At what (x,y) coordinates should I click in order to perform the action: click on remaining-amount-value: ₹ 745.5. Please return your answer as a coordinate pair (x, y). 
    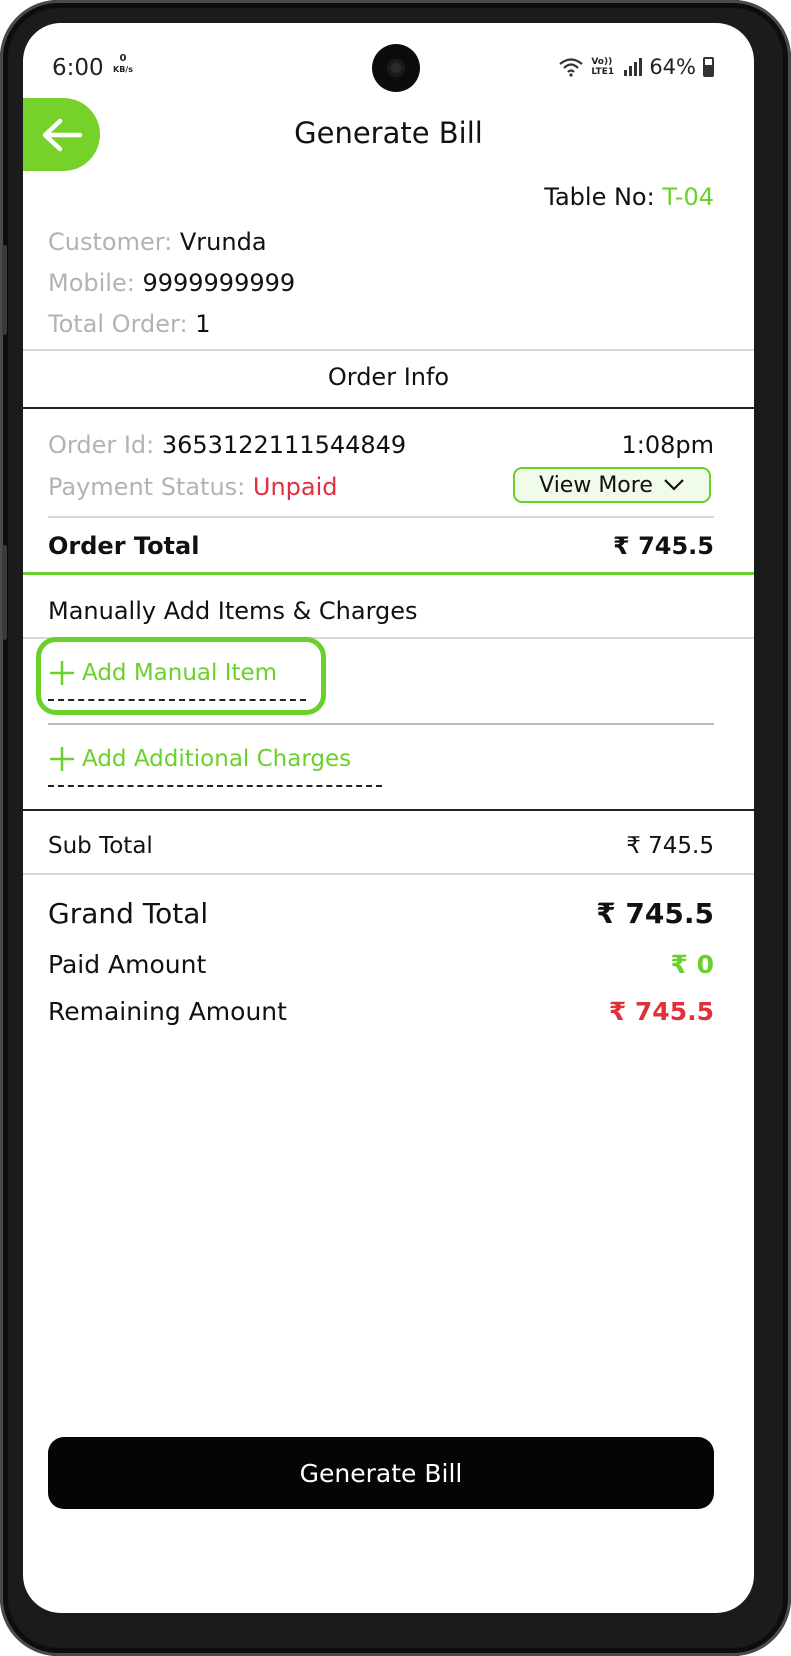
    Looking at the image, I should click on (661, 1011).